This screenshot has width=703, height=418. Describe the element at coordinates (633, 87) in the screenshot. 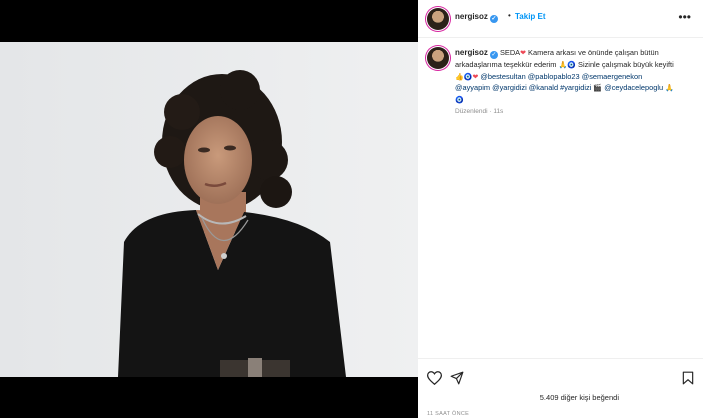

I see `mention-link: @ceydacelepoglu` at that location.